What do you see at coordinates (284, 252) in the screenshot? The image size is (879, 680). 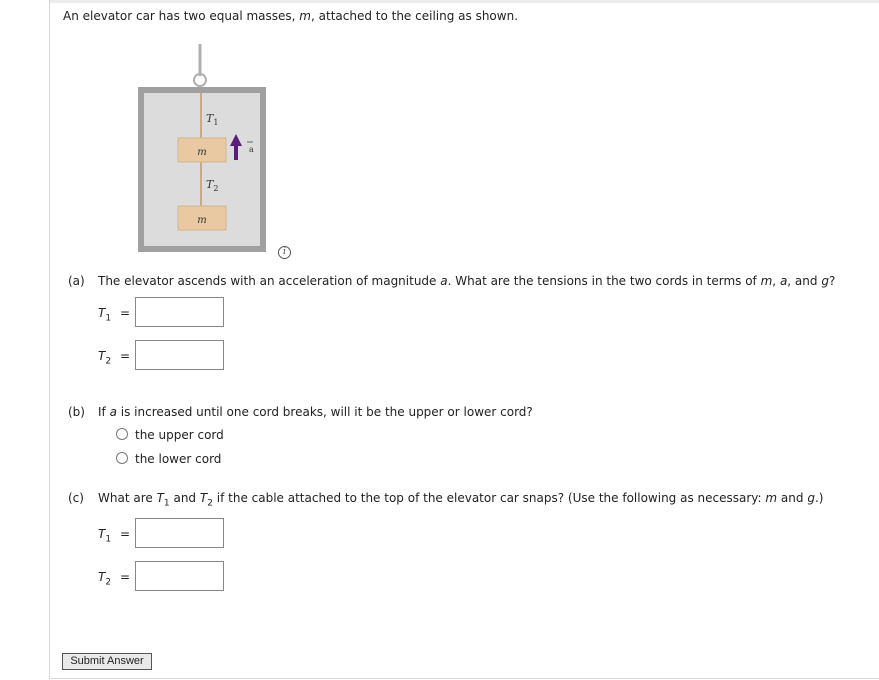 I see `info-icon: i` at bounding box center [284, 252].